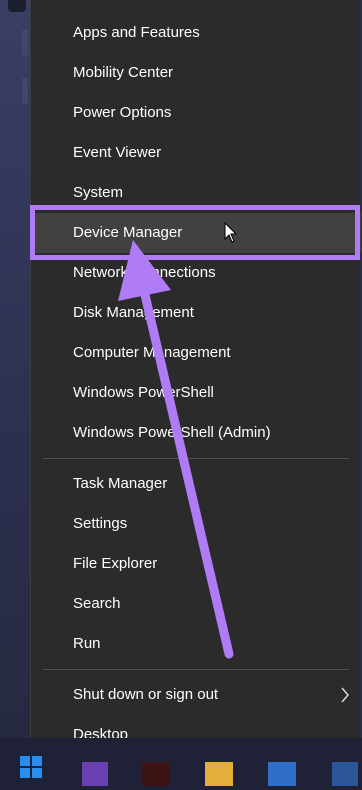 The height and width of the screenshot is (790, 362). I want to click on mouse-pointer-icon, so click(231, 232).